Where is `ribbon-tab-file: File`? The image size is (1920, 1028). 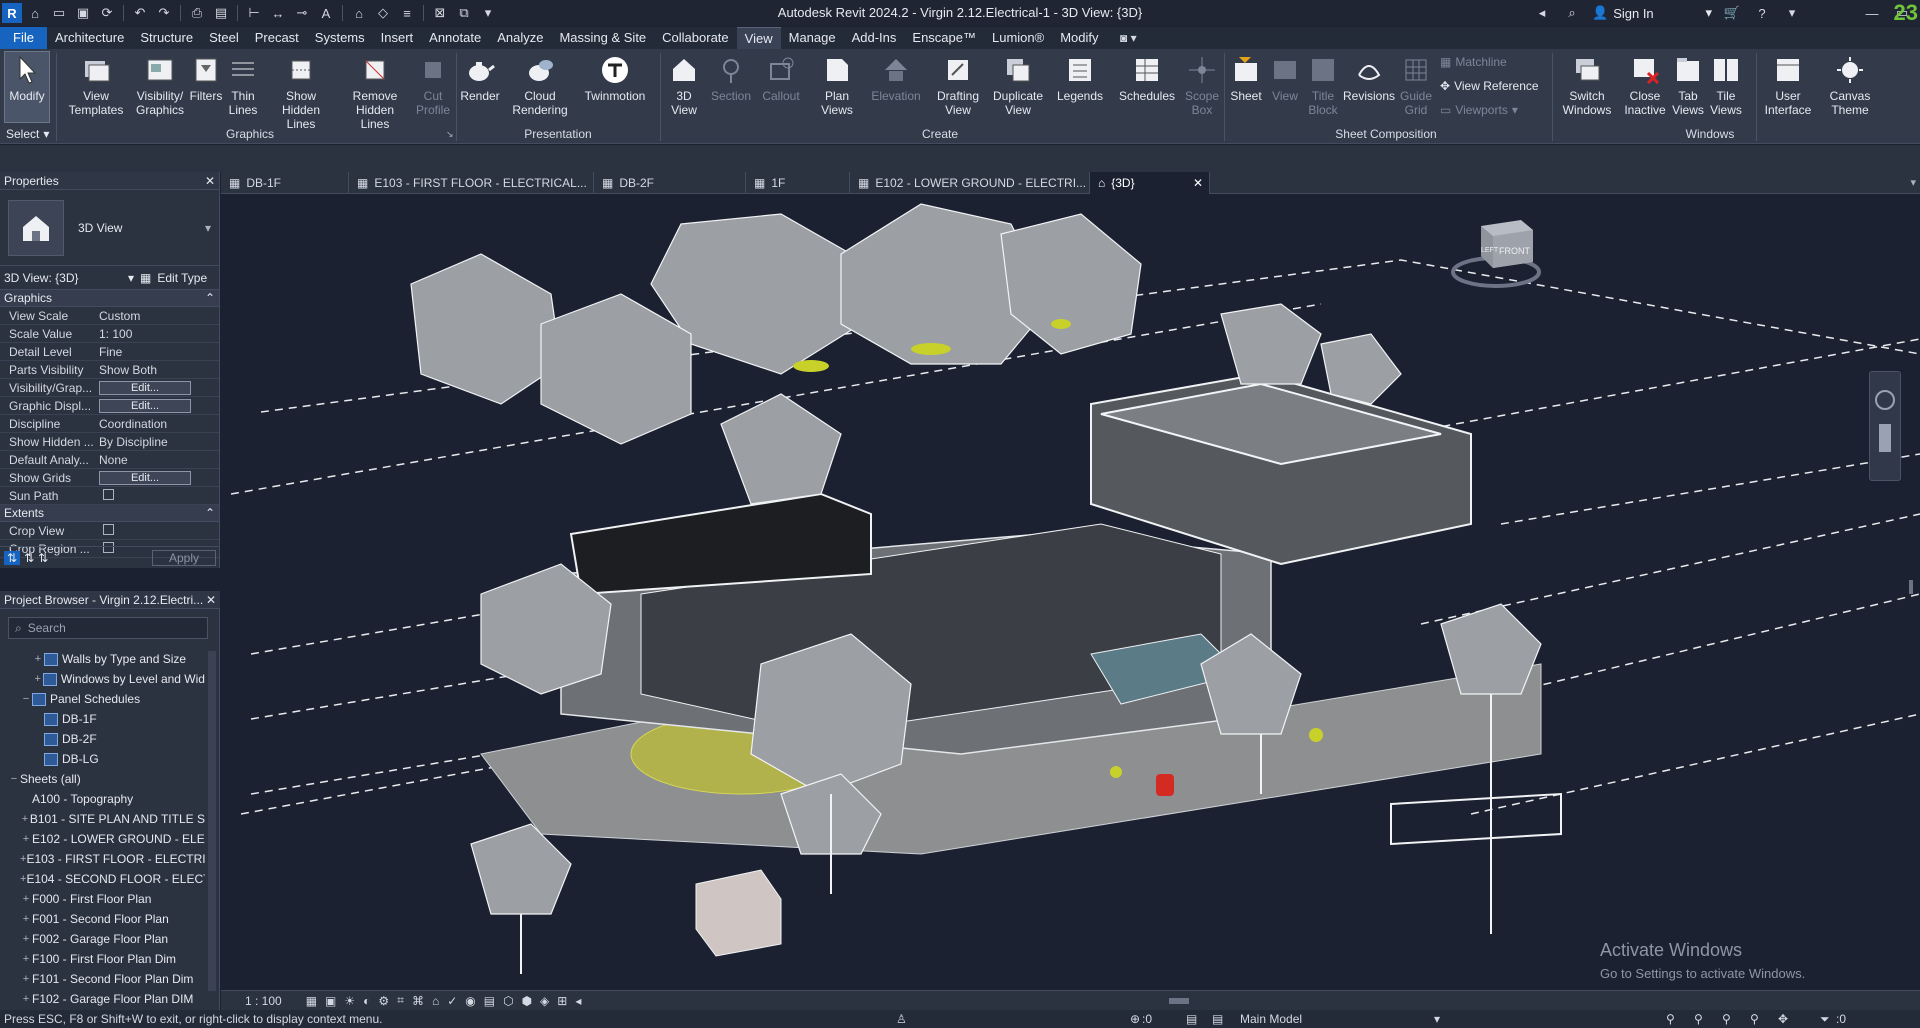 ribbon-tab-file: File is located at coordinates (23, 38).